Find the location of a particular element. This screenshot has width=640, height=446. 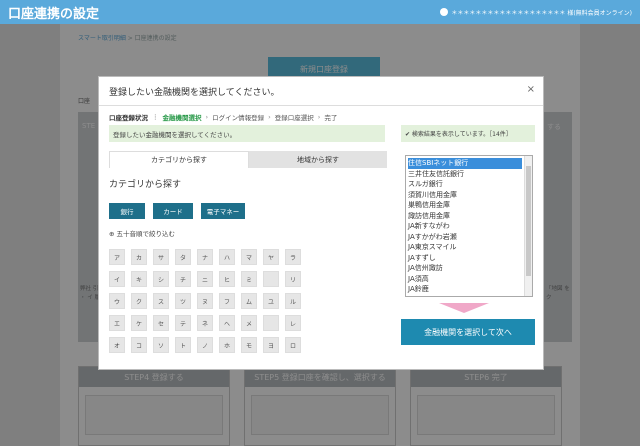

kana-filter-button: ク is located at coordinates (139, 301).